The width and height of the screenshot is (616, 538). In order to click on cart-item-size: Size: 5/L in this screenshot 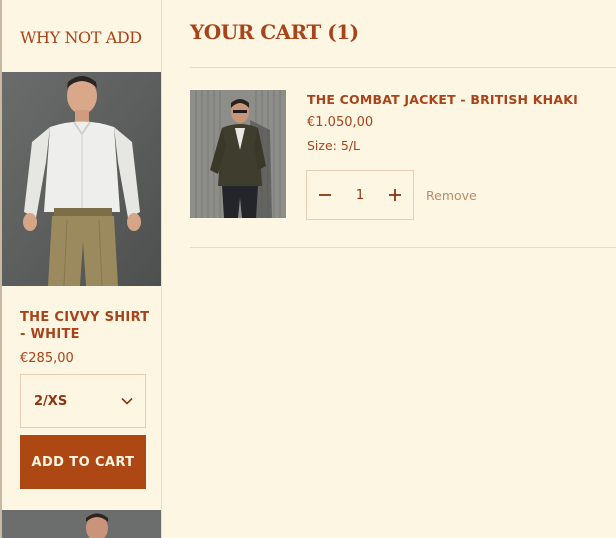, I will do `click(333, 145)`.